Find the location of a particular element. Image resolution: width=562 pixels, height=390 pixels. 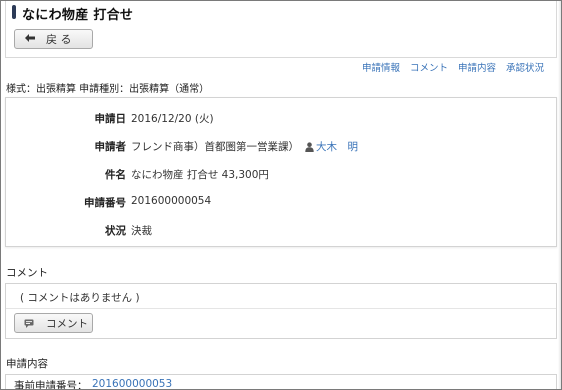

info-row-number: 申請番号 201600000054 is located at coordinates (281, 202).